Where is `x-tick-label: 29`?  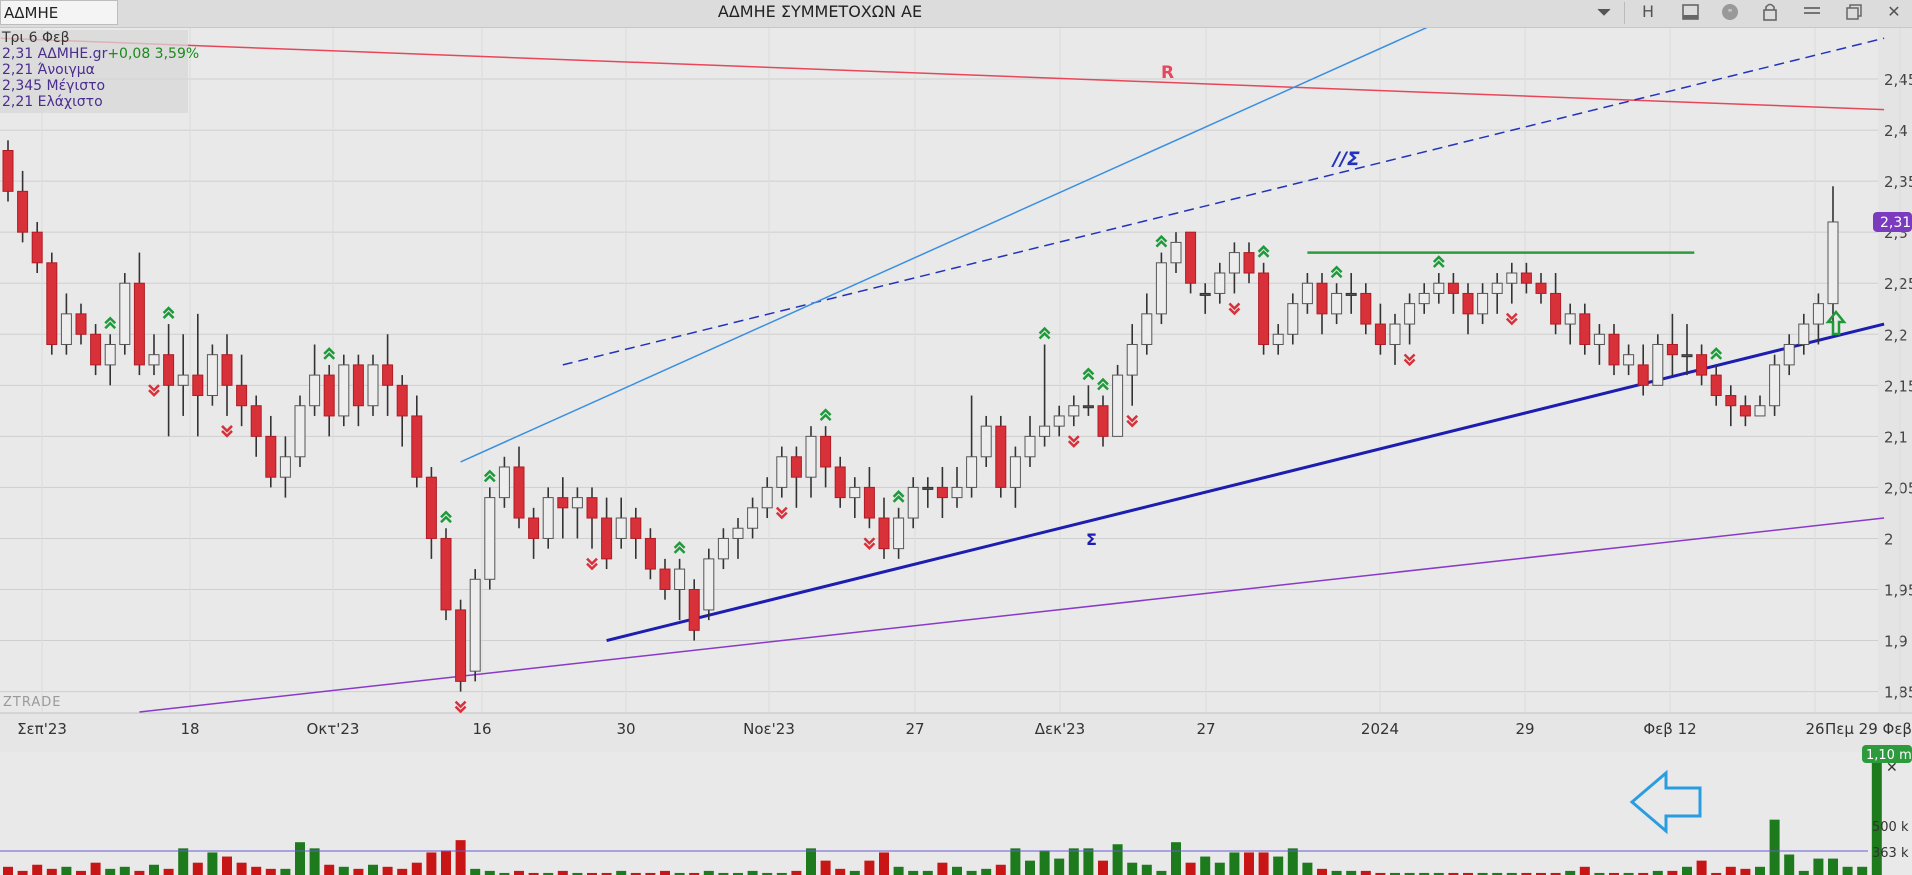 x-tick-label: 29 is located at coordinates (1524, 729).